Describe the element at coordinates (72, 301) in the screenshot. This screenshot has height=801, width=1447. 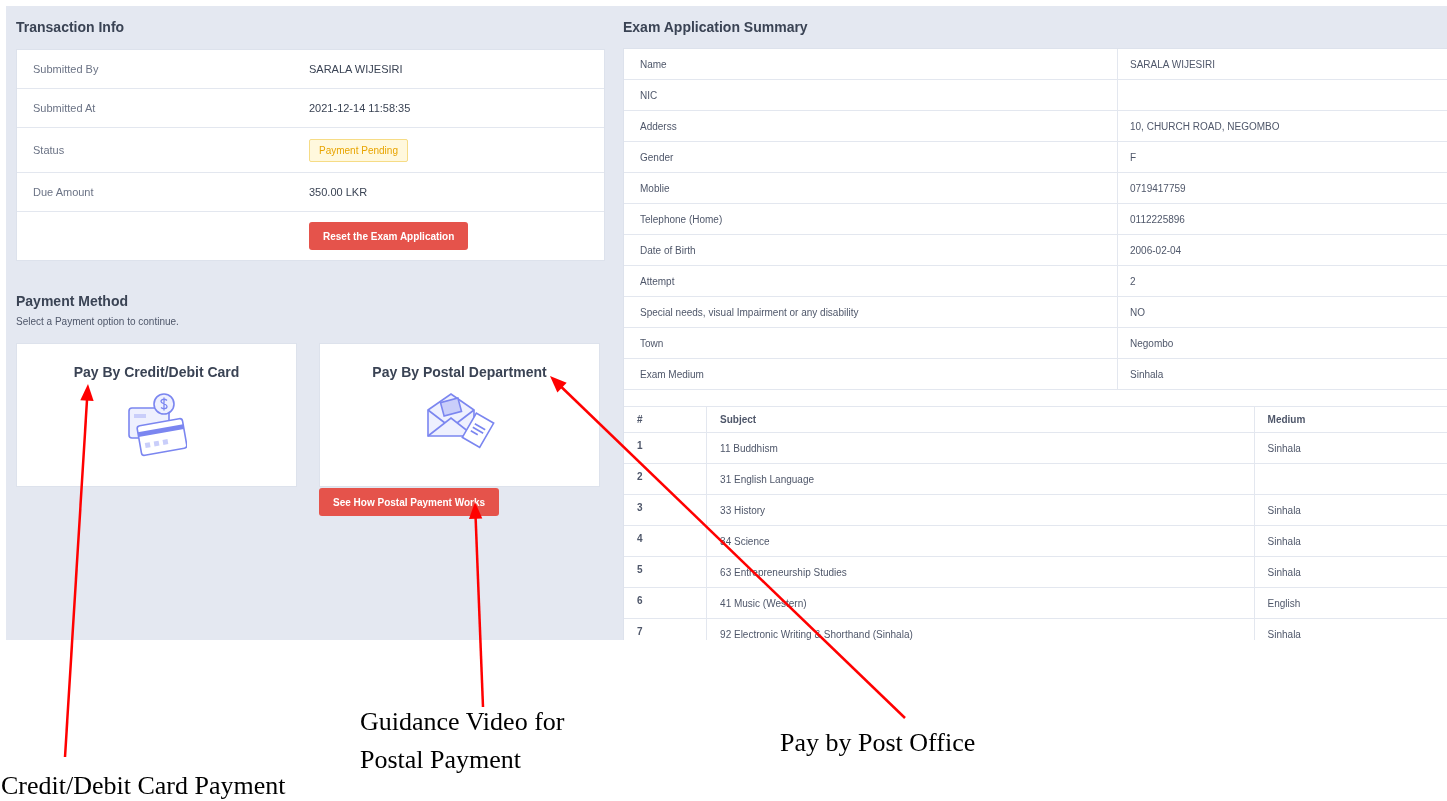
I see `section-title: Payment Method` at that location.